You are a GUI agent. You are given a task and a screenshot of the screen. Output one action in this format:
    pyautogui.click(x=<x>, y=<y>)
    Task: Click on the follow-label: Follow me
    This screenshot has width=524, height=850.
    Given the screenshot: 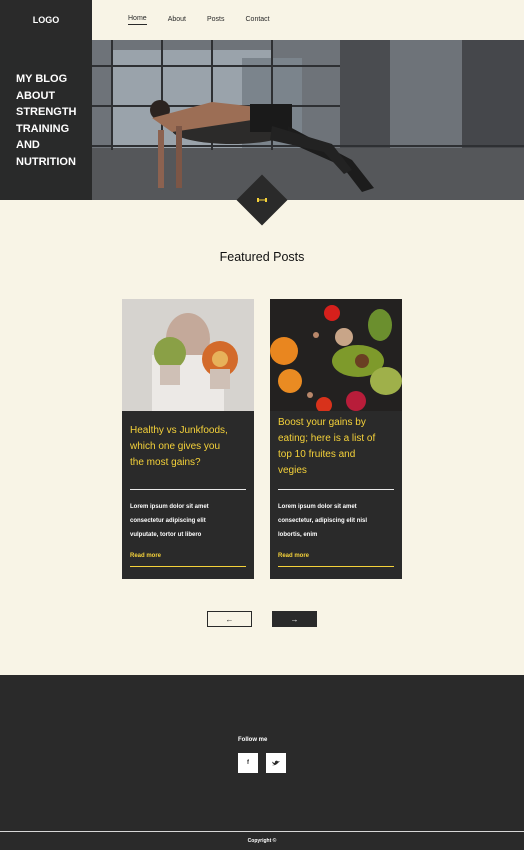 What is the action you would take?
    pyautogui.click(x=253, y=740)
    